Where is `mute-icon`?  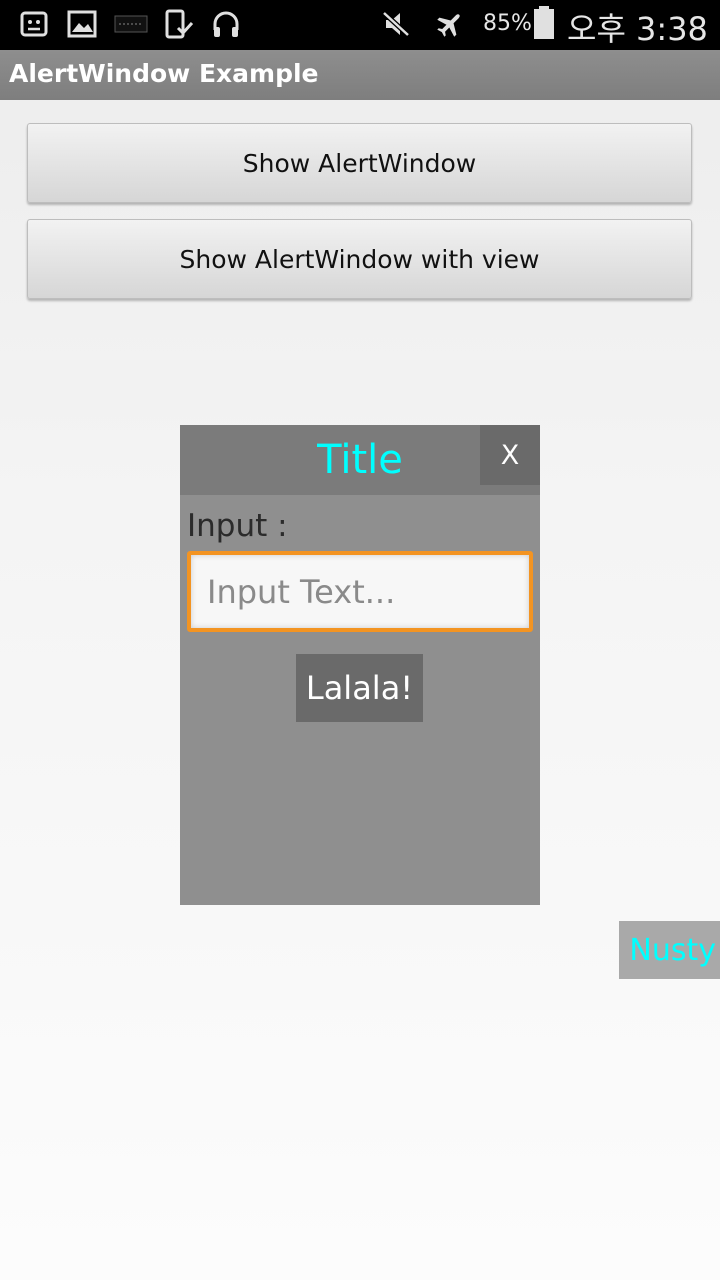
mute-icon is located at coordinates (396, 24).